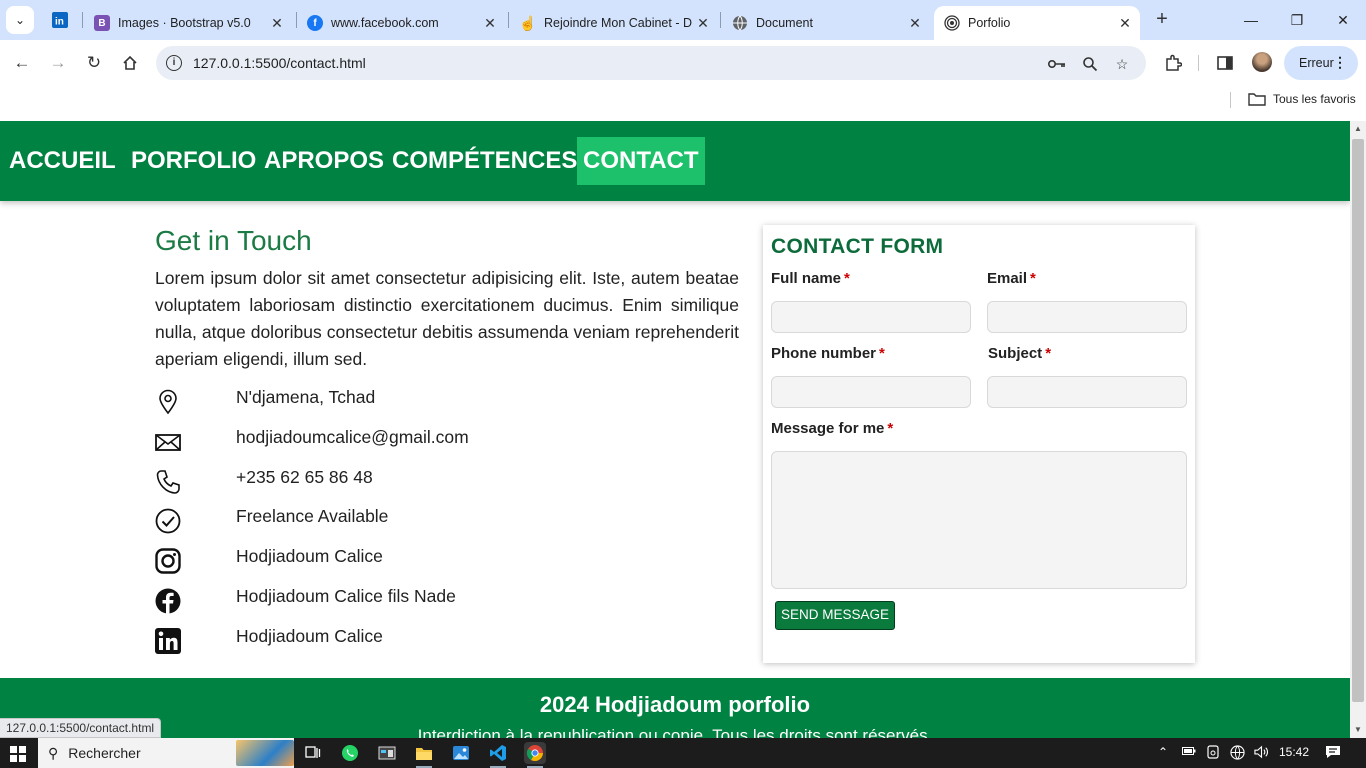 This screenshot has width=1366, height=768. Describe the element at coordinates (81, 728) in the screenshot. I see `status-bar-url: 127.0.0.1:5500/contact.html` at that location.